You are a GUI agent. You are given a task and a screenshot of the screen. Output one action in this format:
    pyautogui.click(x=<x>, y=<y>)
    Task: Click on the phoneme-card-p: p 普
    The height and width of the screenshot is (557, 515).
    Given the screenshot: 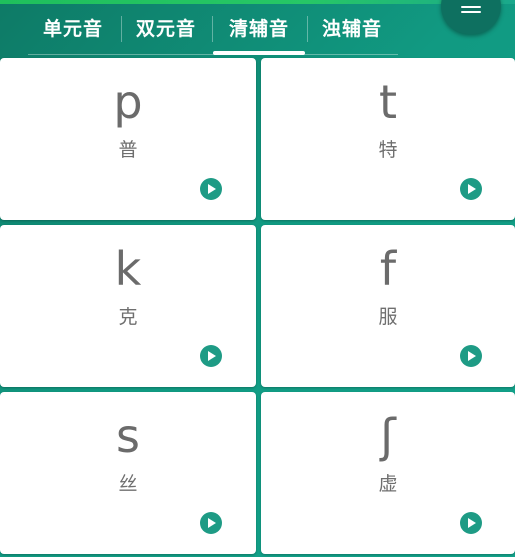 What is the action you would take?
    pyautogui.click(x=128, y=139)
    